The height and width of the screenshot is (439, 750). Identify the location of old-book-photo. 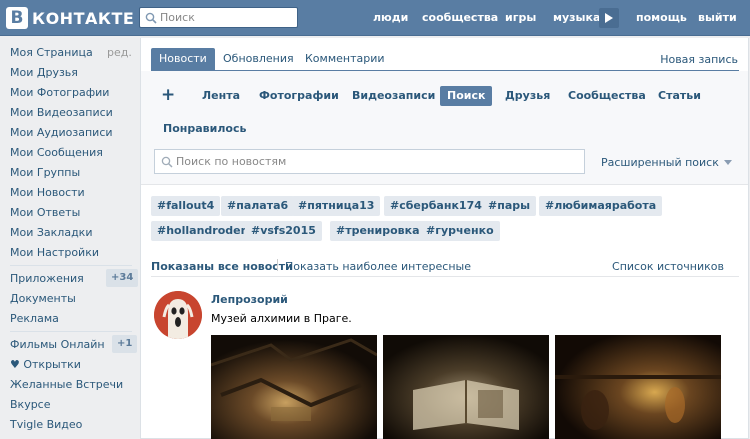
(466, 387).